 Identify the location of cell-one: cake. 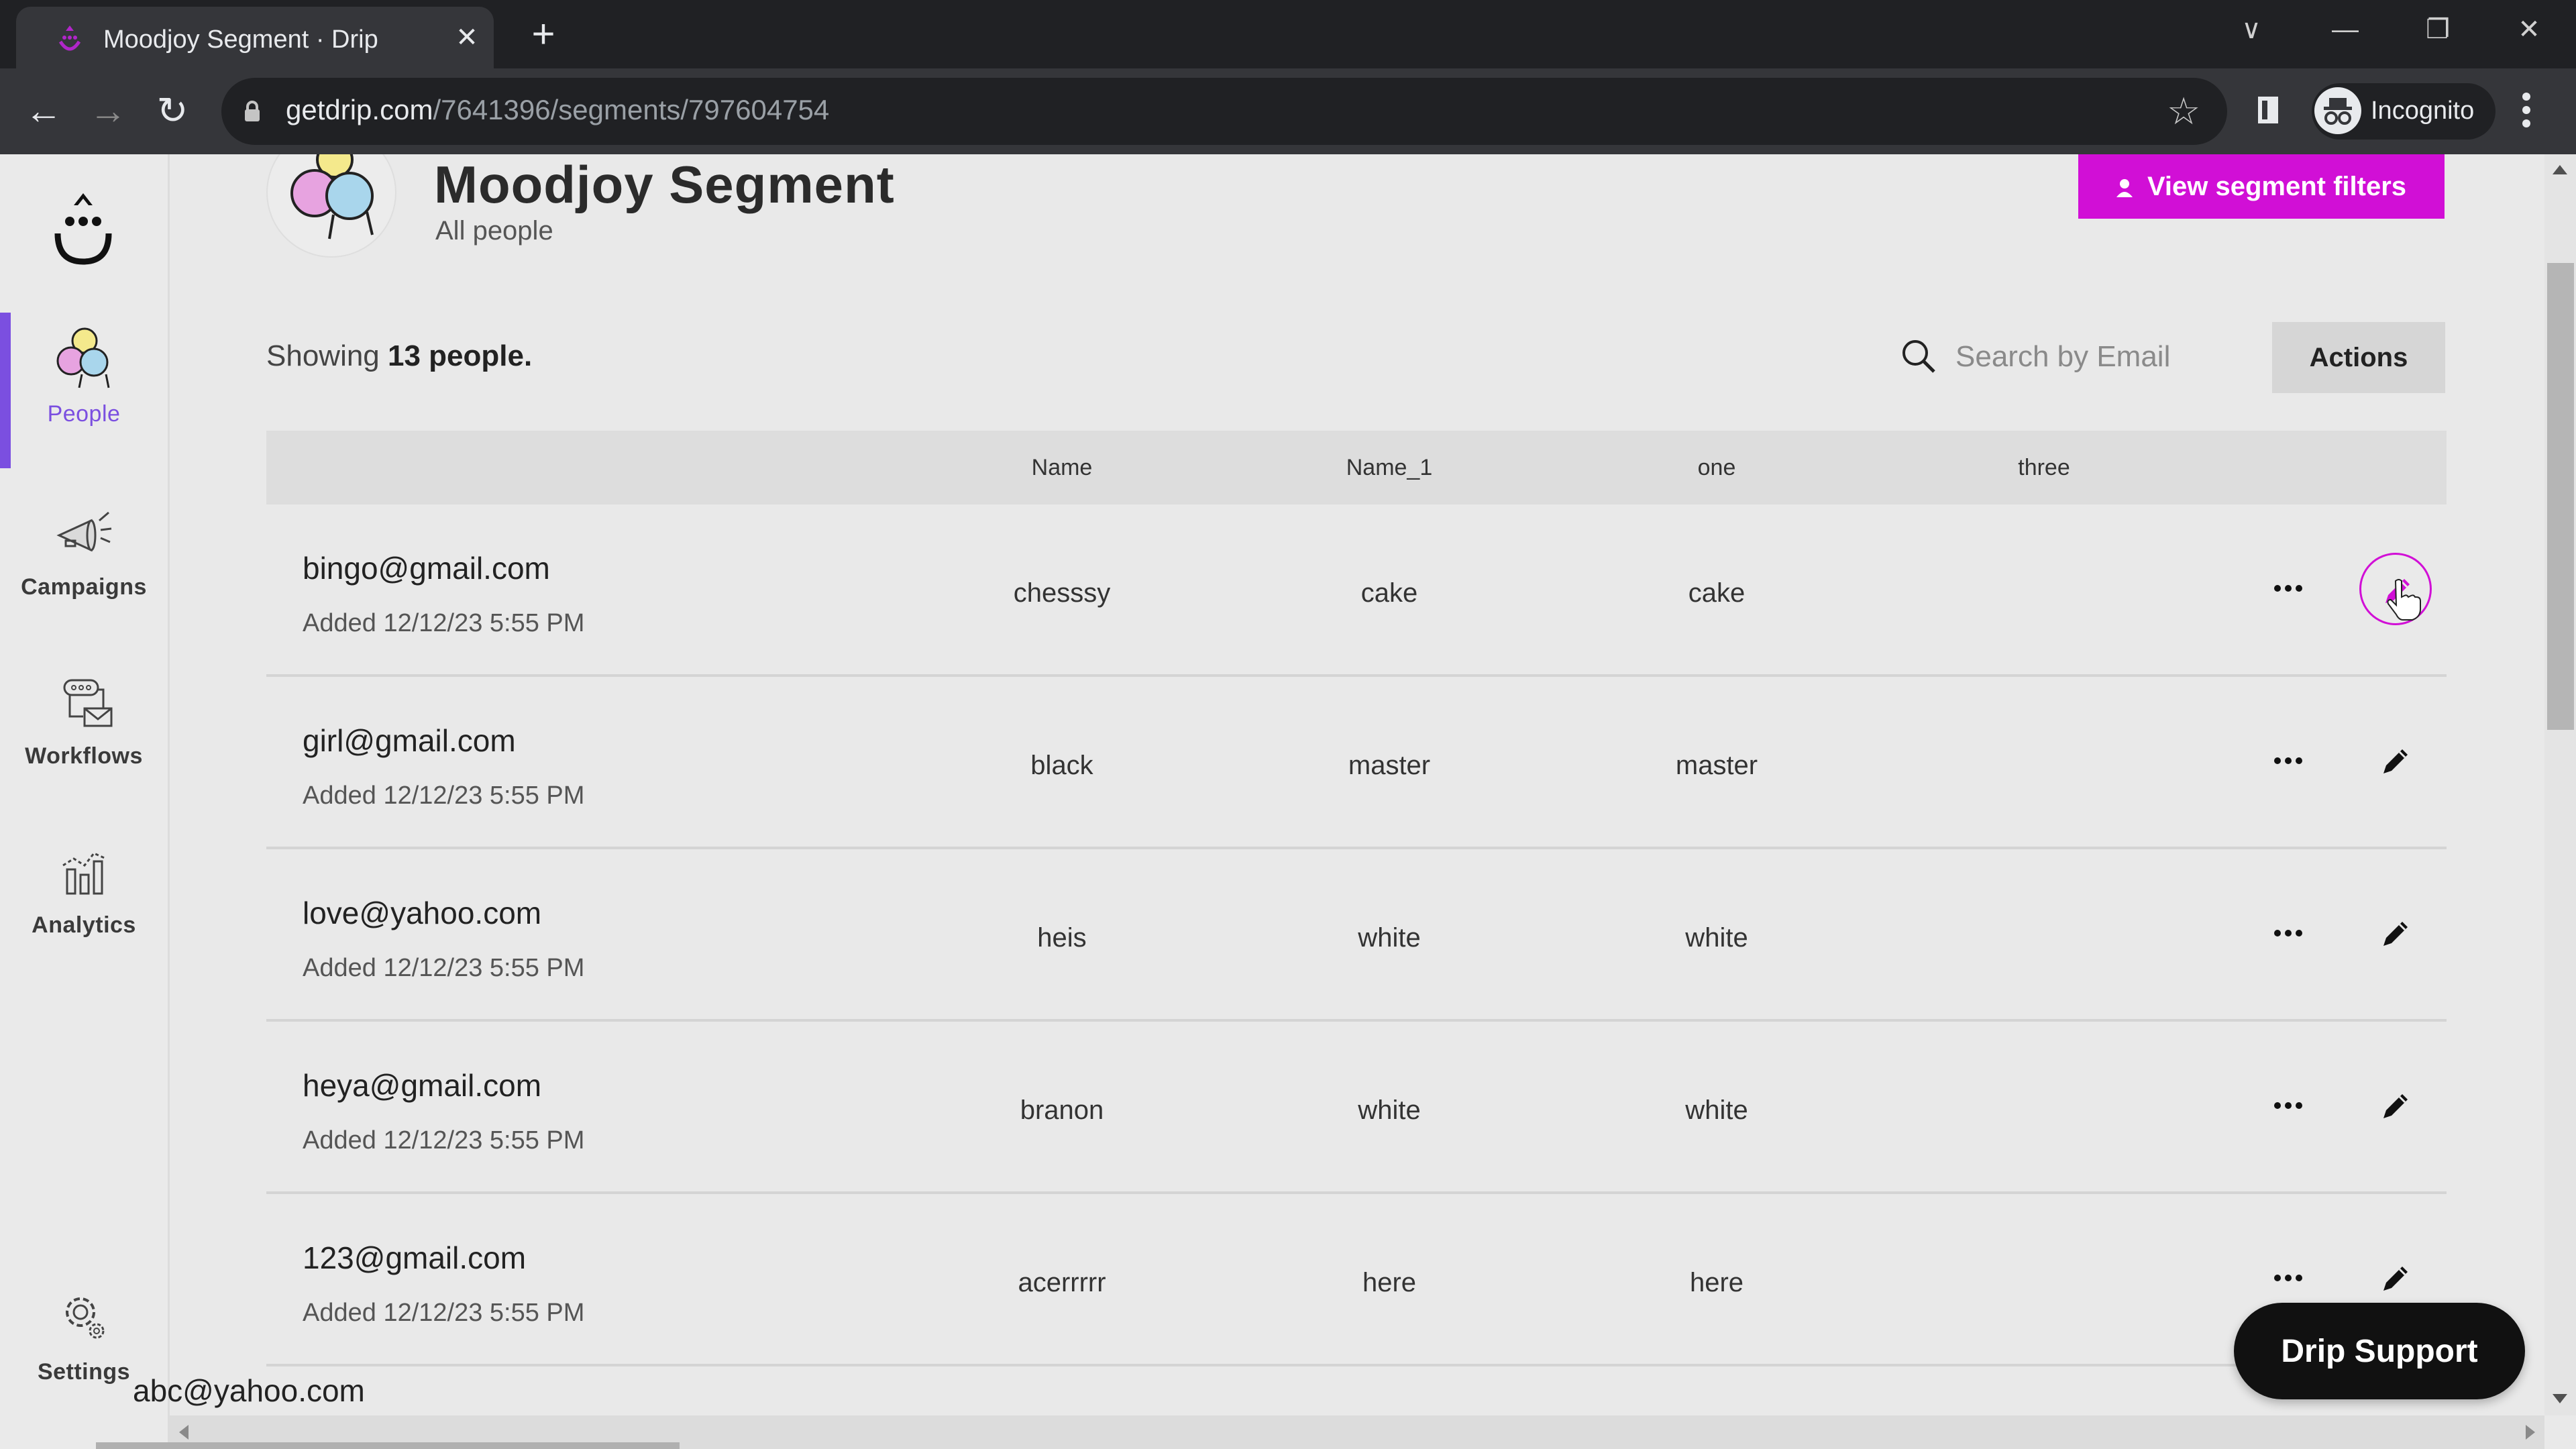
(1717, 593).